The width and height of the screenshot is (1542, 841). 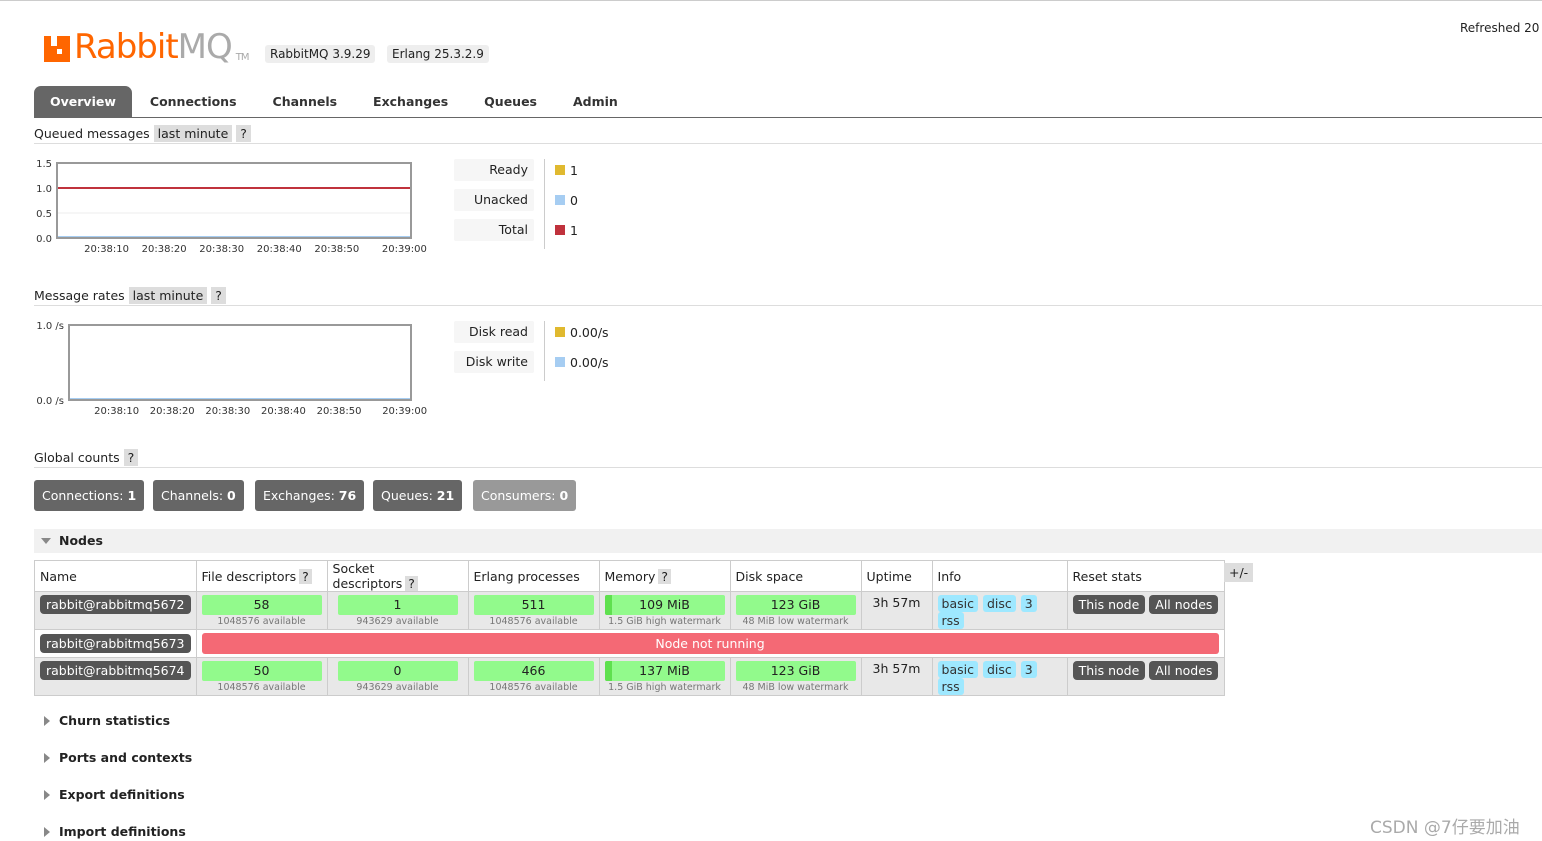 I want to click on ep-bar: 511, so click(x=533, y=605).